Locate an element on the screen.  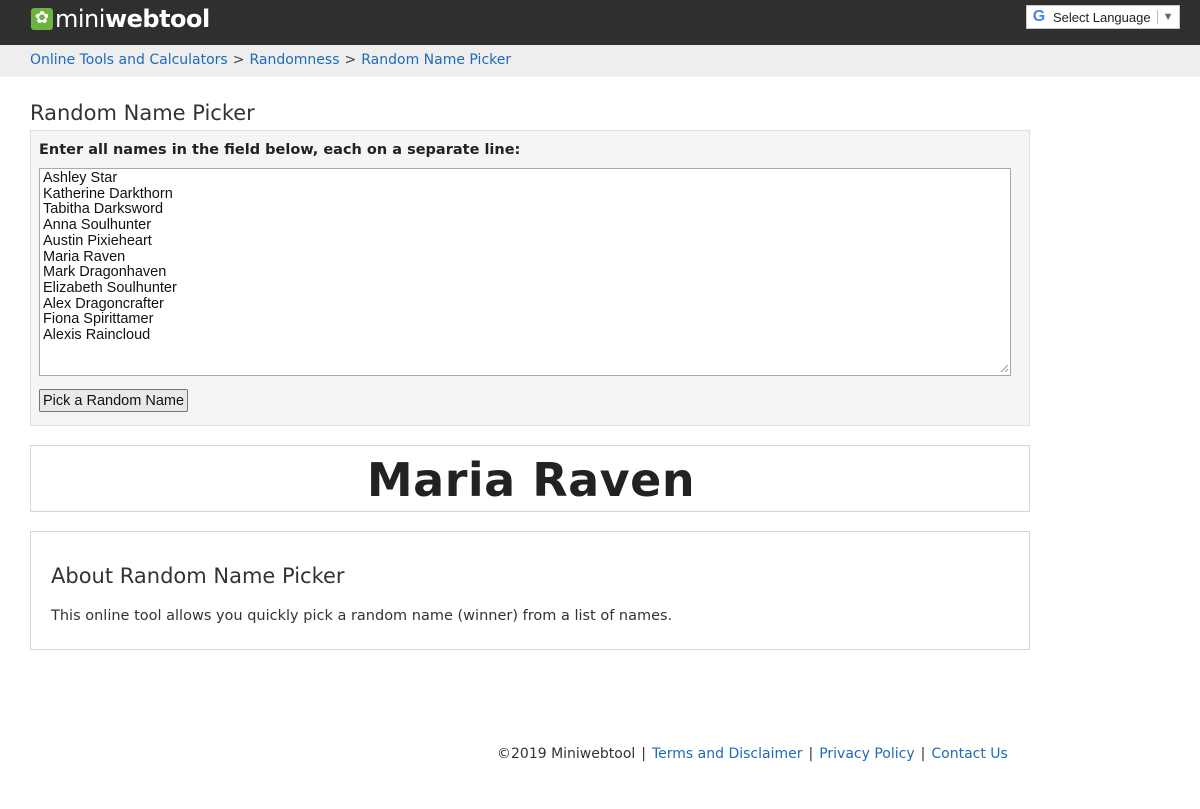
result-panel: Maria Raven is located at coordinates (530, 478).